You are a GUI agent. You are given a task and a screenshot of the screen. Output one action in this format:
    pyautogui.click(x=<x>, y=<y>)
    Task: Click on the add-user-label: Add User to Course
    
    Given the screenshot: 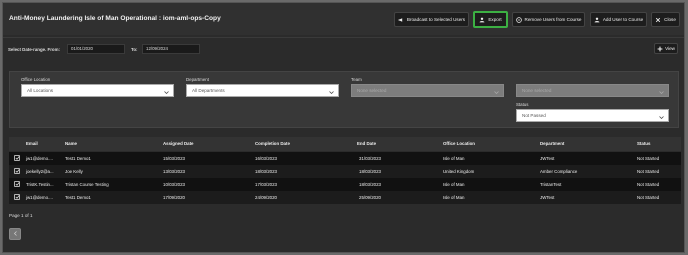 What is the action you would take?
    pyautogui.click(x=623, y=19)
    